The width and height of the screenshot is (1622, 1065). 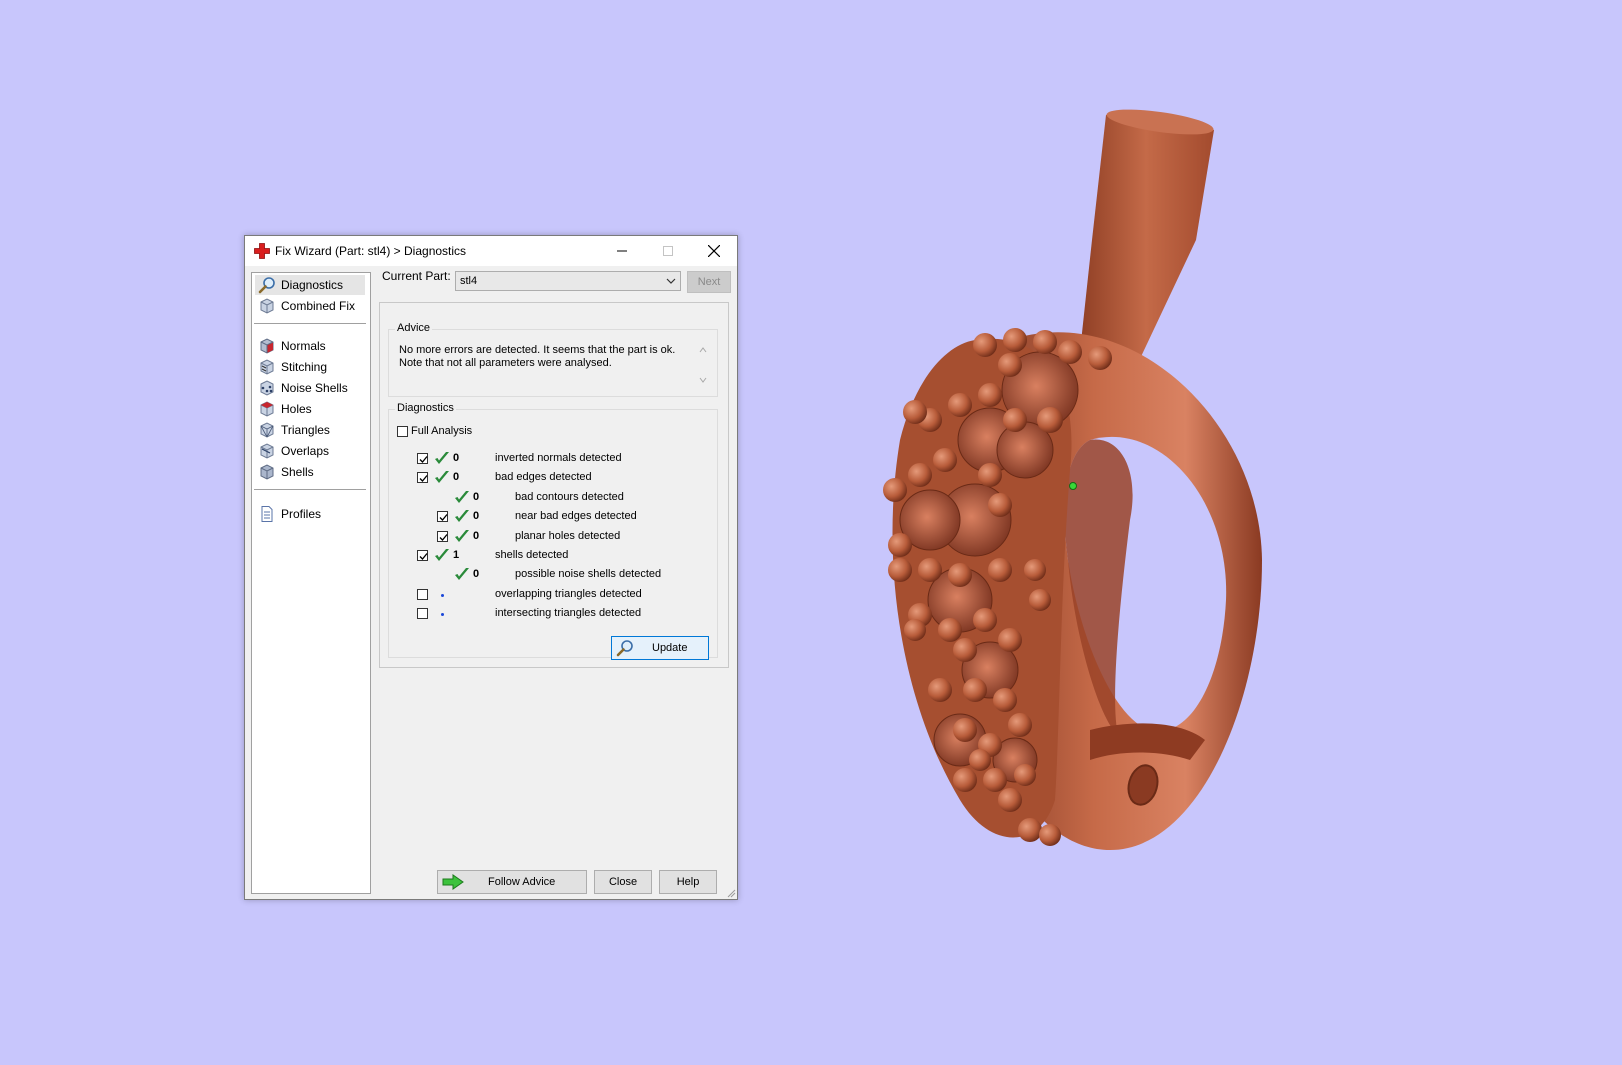 I want to click on nav-label-combined-fix: Combined Fix, so click(x=318, y=306).